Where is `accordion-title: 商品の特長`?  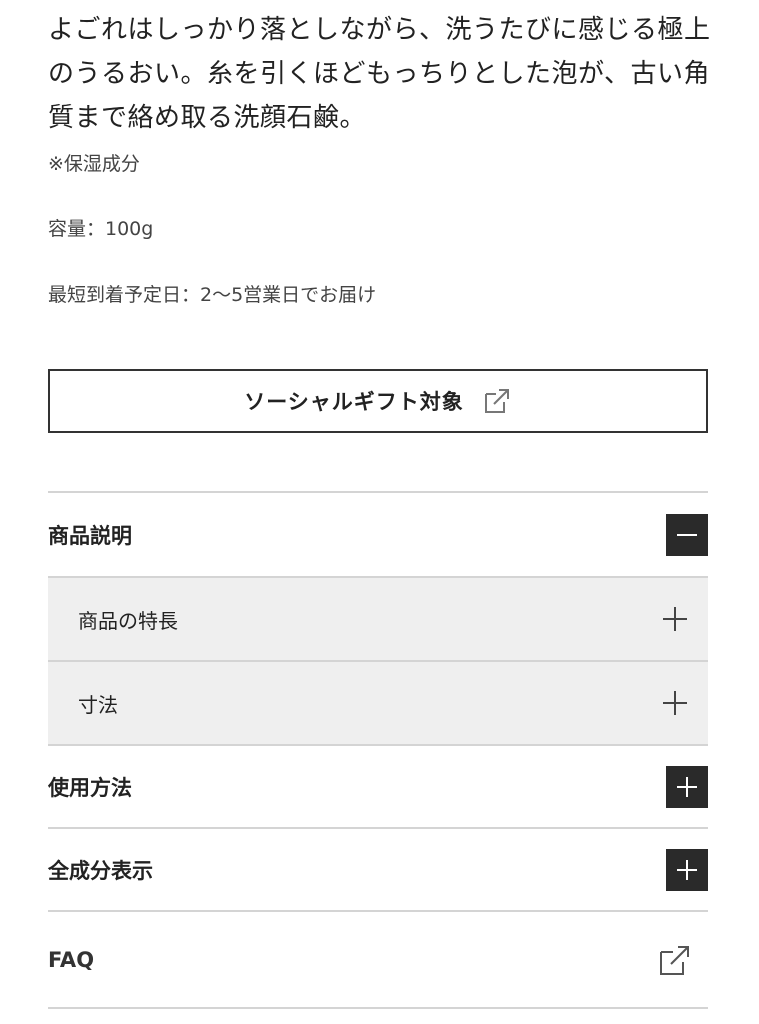 accordion-title: 商品の特長 is located at coordinates (128, 620).